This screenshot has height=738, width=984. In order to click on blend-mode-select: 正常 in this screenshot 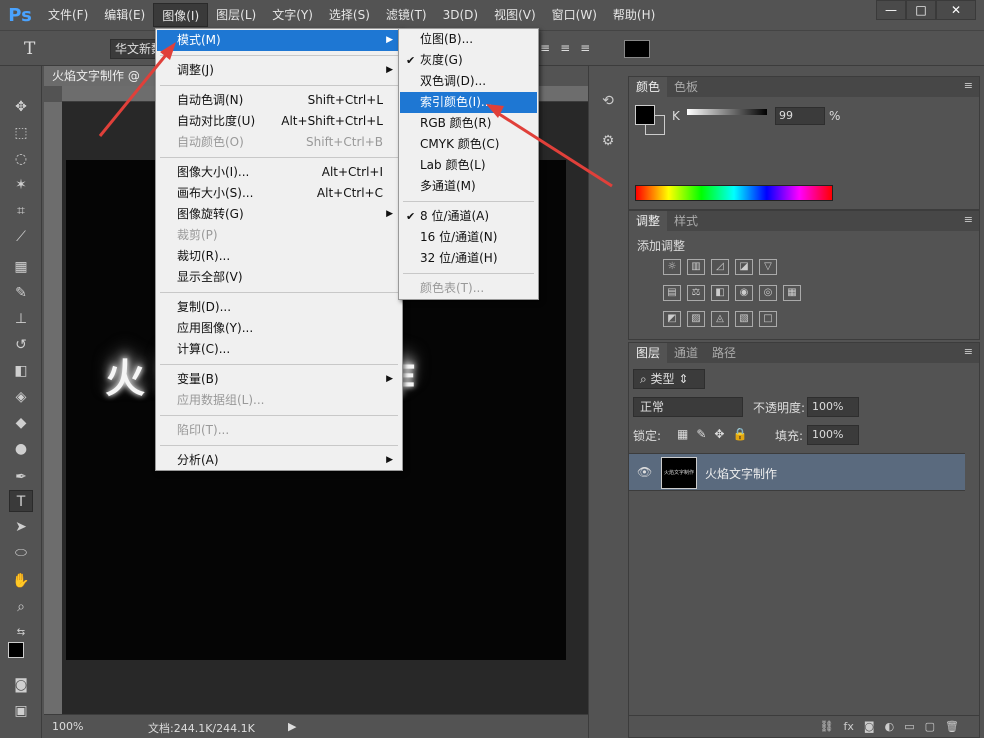, I will do `click(688, 407)`.